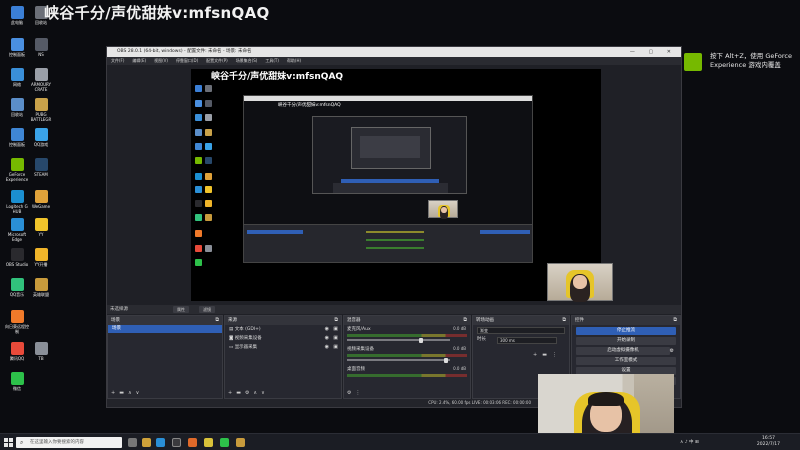 Image resolution: width=800 pixels, height=450 pixels. What do you see at coordinates (283, 320) in the screenshot?
I see `sources-dock-header: 来源 ⧉` at bounding box center [283, 320].